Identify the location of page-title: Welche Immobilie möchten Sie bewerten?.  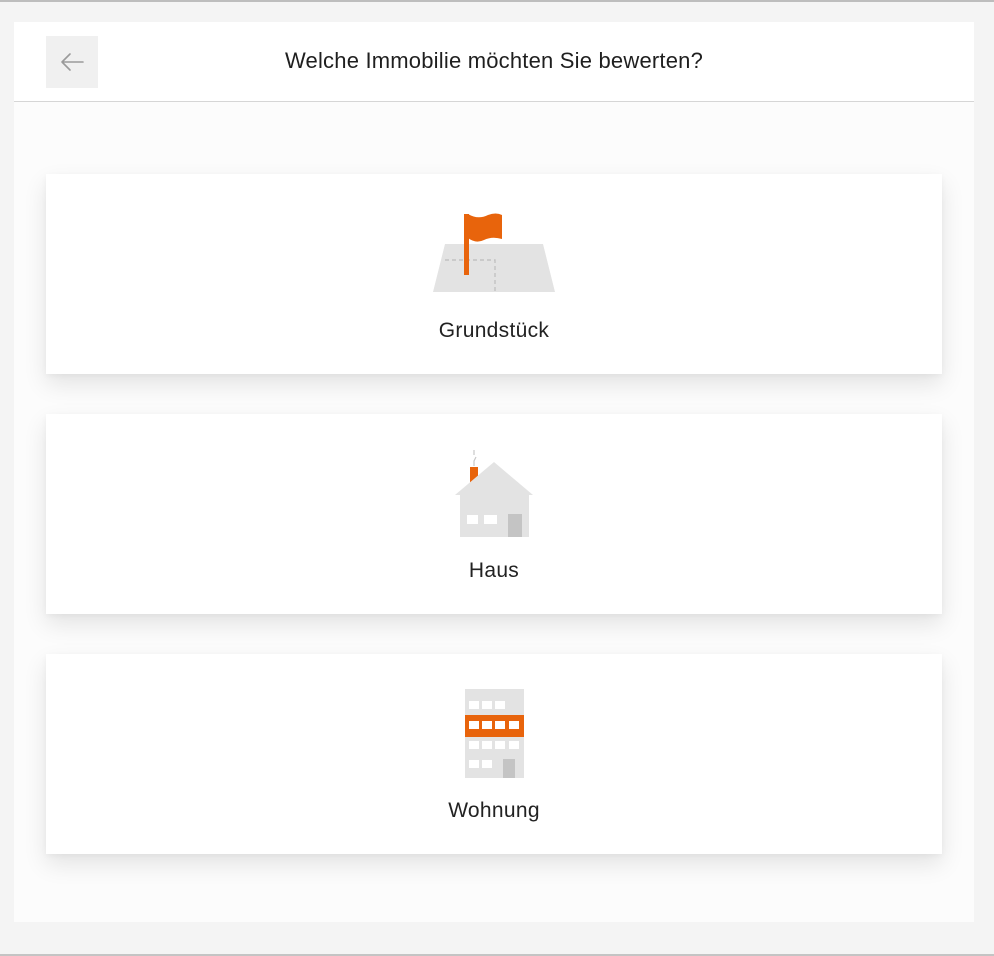
(494, 60).